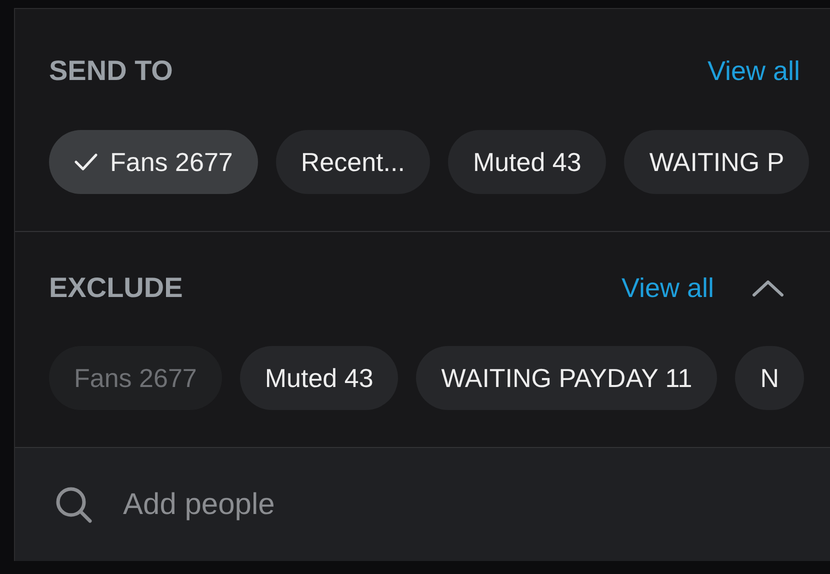  What do you see at coordinates (768, 288) in the screenshot?
I see `chevron-up-icon` at bounding box center [768, 288].